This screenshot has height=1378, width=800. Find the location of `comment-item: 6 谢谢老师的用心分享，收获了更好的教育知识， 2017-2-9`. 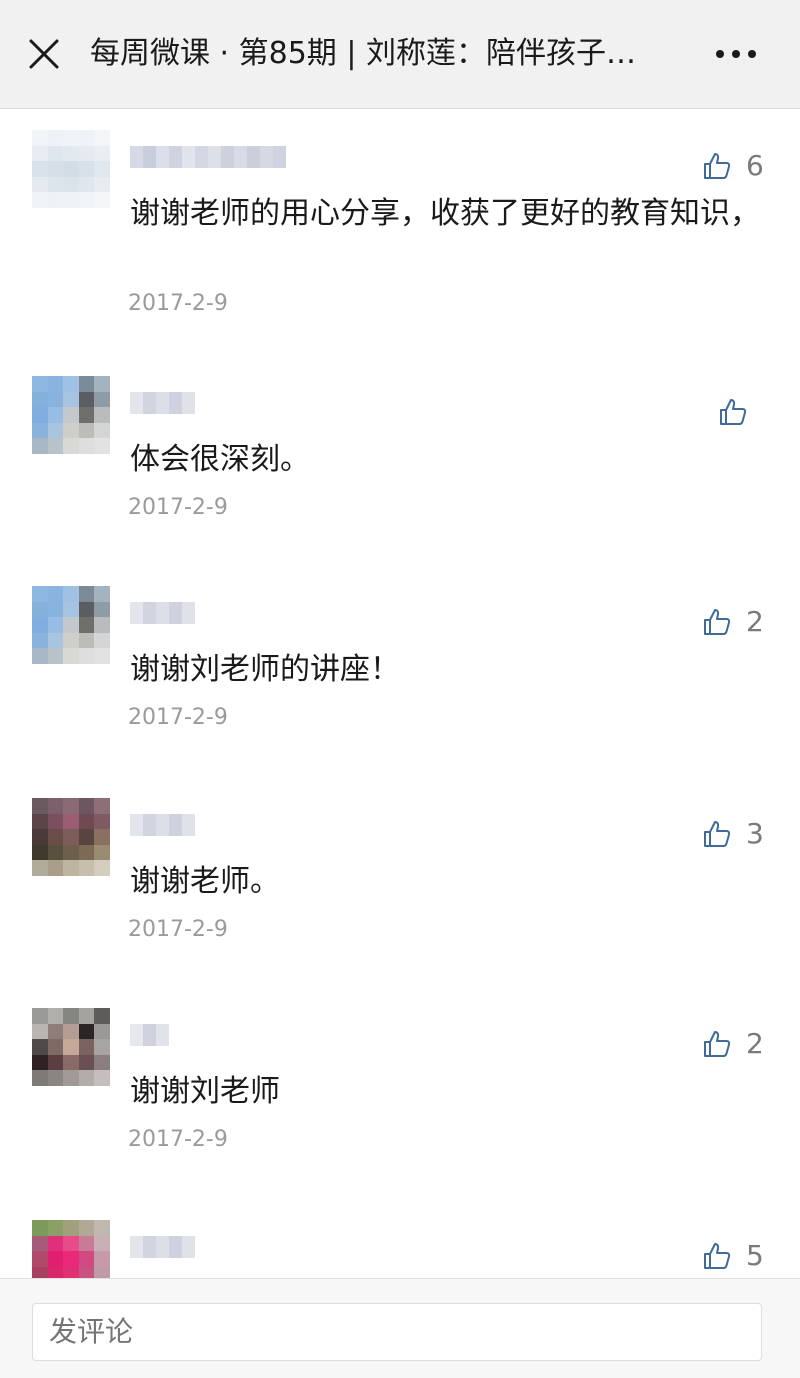

comment-item: 6 谢谢老师的用心分享，收获了更好的教育知识， 2017-2-9 is located at coordinates (400, 230).